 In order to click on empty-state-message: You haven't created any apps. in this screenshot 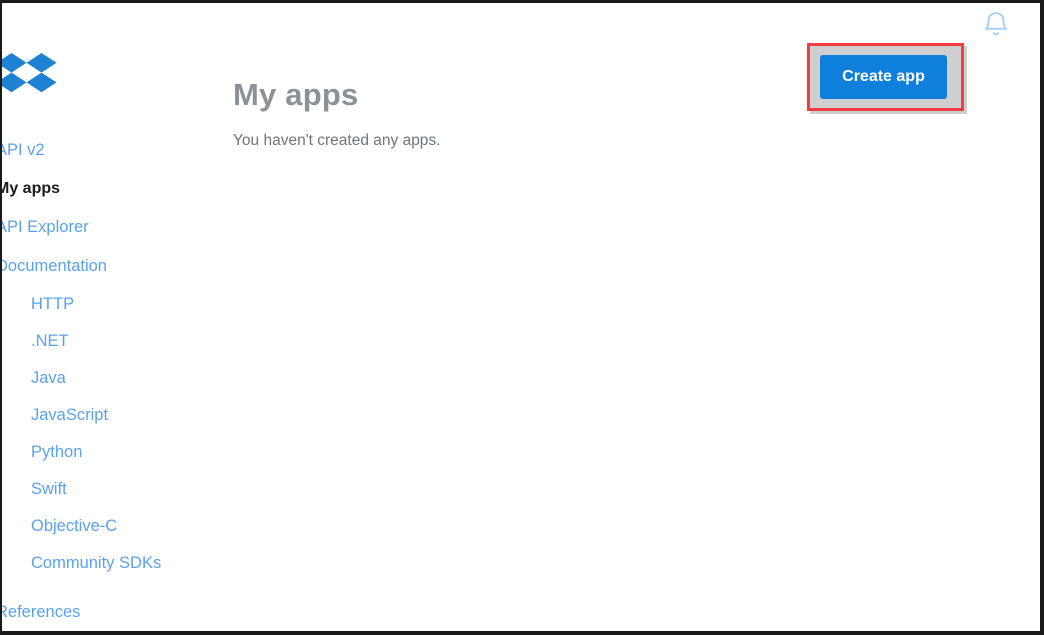, I will do `click(337, 140)`.